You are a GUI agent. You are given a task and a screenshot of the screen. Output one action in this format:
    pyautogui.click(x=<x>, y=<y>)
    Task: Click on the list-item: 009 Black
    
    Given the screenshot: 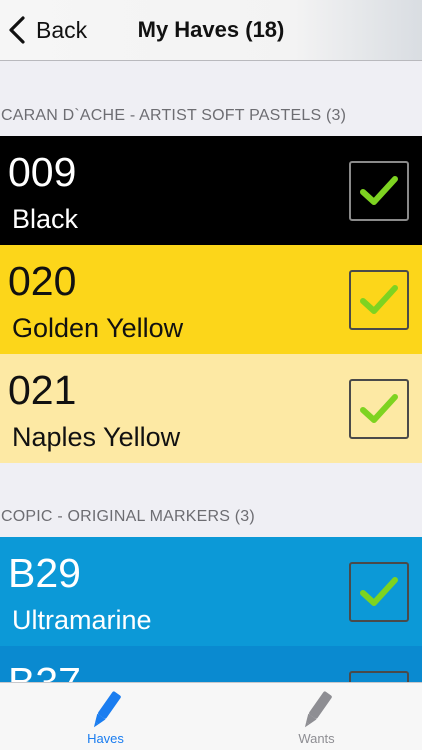 What is the action you would take?
    pyautogui.click(x=211, y=190)
    